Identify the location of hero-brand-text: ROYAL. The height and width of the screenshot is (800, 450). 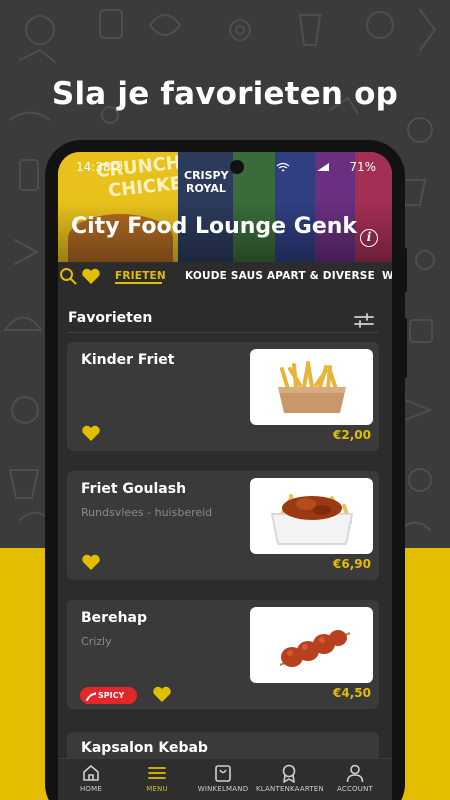
(206, 188).